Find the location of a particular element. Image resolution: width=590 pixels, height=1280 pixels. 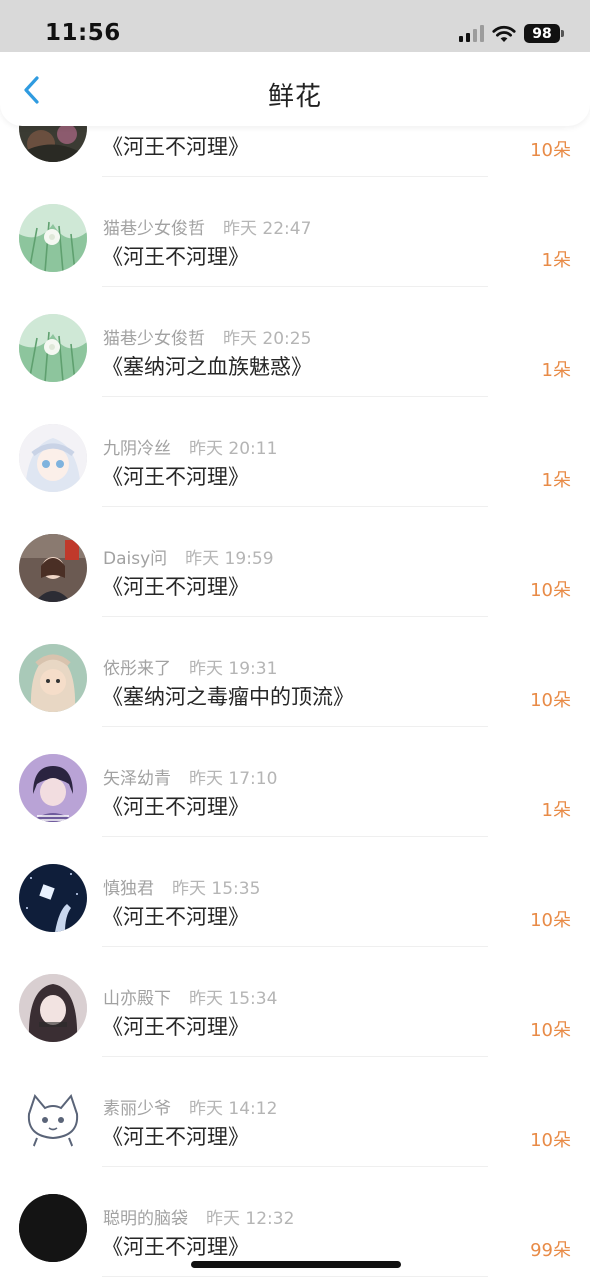

user-name: Daisy问 is located at coordinates (135, 559).